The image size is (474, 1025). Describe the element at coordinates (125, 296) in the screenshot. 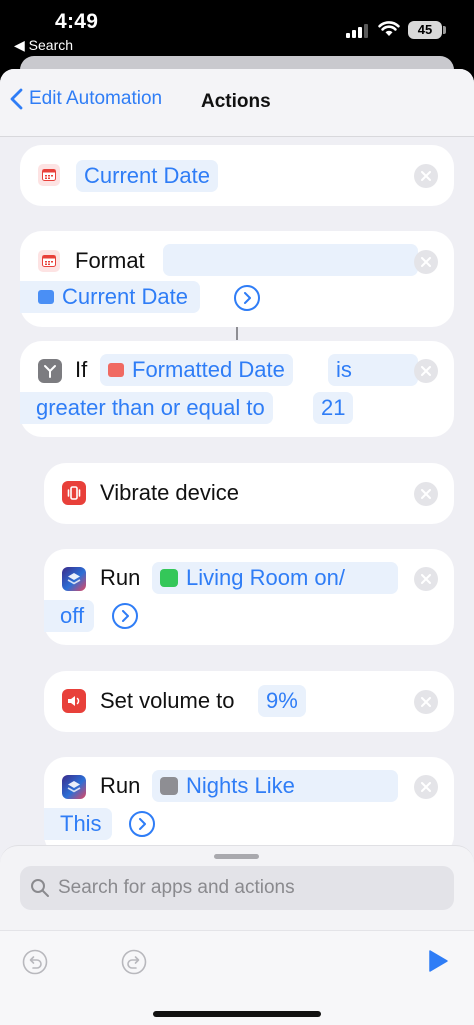

I see `format-token-label: Current Date` at that location.